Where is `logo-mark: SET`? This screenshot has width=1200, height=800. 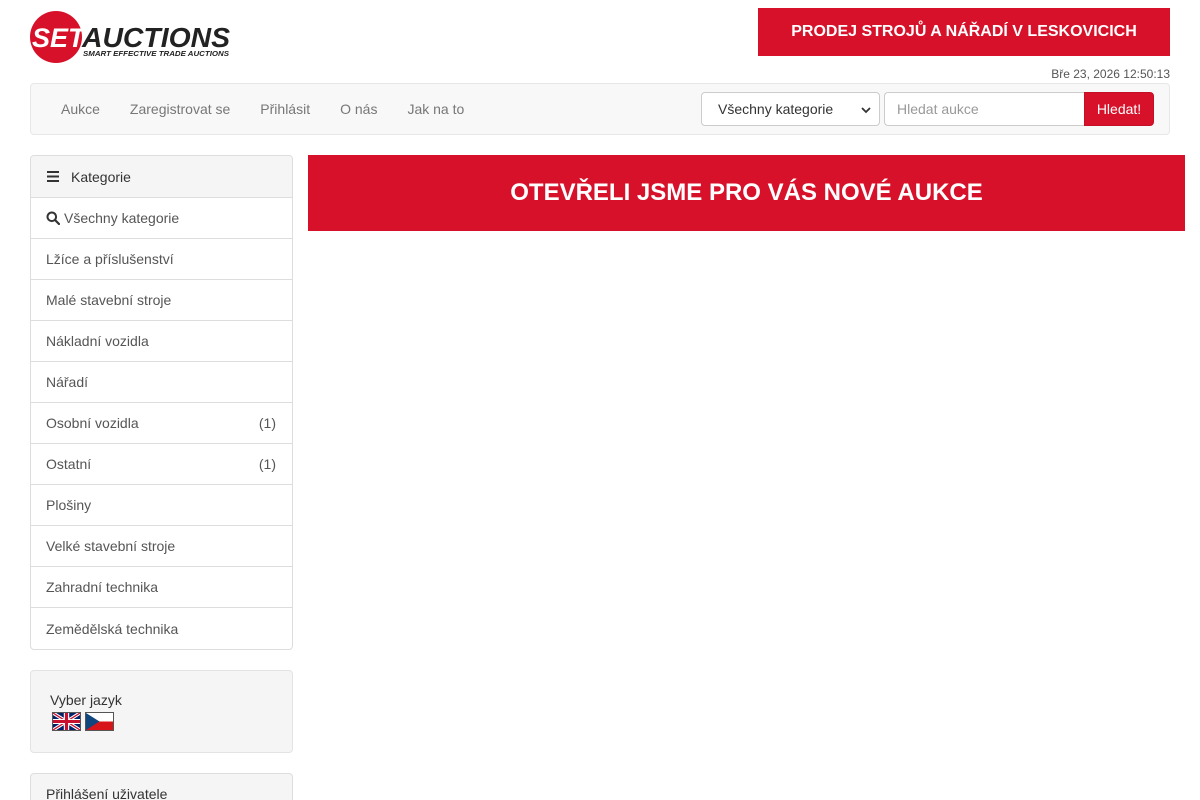 logo-mark: SET is located at coordinates (59, 38).